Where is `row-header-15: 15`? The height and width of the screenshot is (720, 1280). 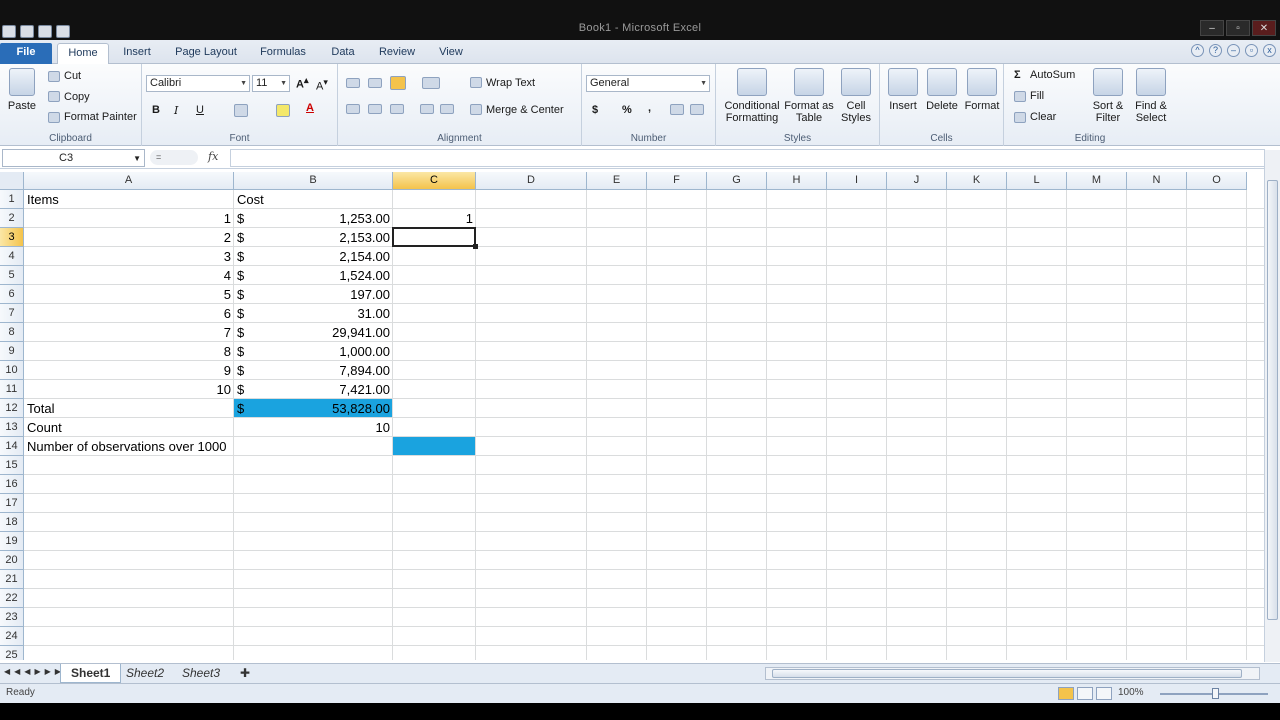 row-header-15: 15 is located at coordinates (12, 465).